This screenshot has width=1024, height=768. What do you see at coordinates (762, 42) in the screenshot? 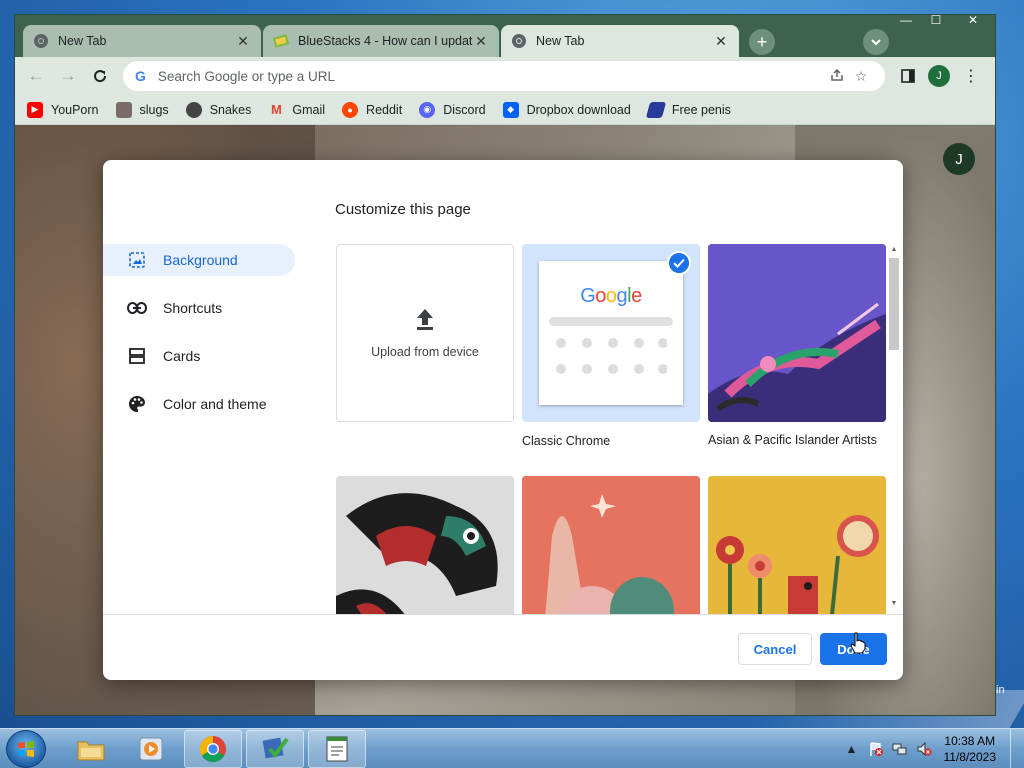
I see `new-tab-button: +` at bounding box center [762, 42].